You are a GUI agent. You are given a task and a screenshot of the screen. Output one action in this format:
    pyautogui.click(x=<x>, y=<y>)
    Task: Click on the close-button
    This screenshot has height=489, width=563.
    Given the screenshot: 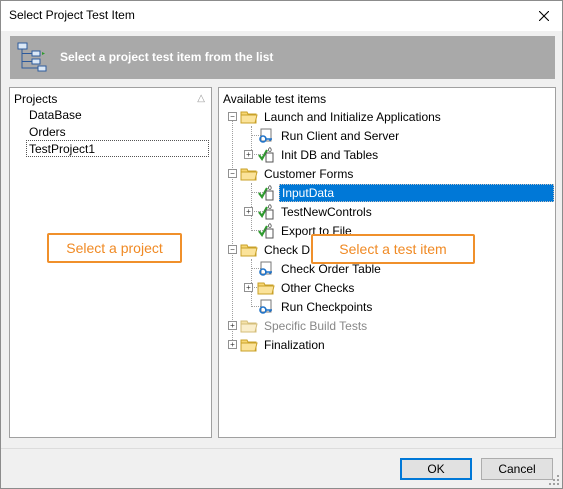 What is the action you would take?
    pyautogui.click(x=544, y=16)
    